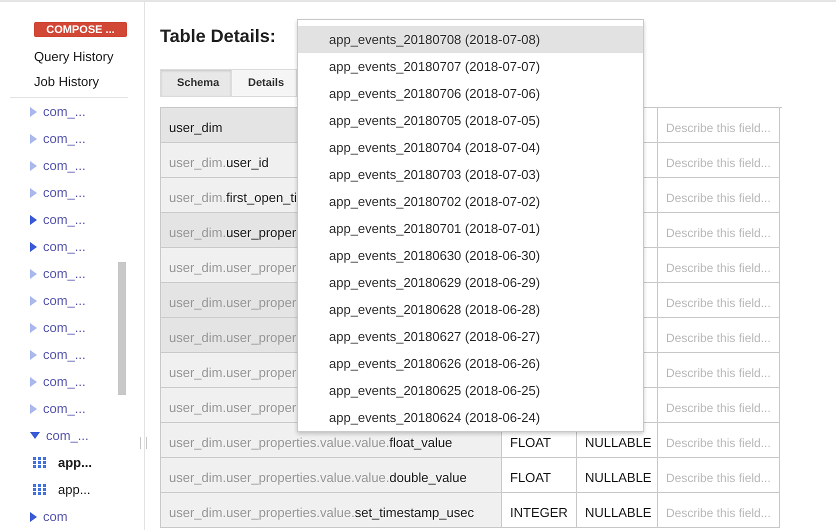 The image size is (836, 530). Describe the element at coordinates (470, 417) in the screenshot. I see `dropdown-item: app_events_20180624 (2018-06-24)` at that location.